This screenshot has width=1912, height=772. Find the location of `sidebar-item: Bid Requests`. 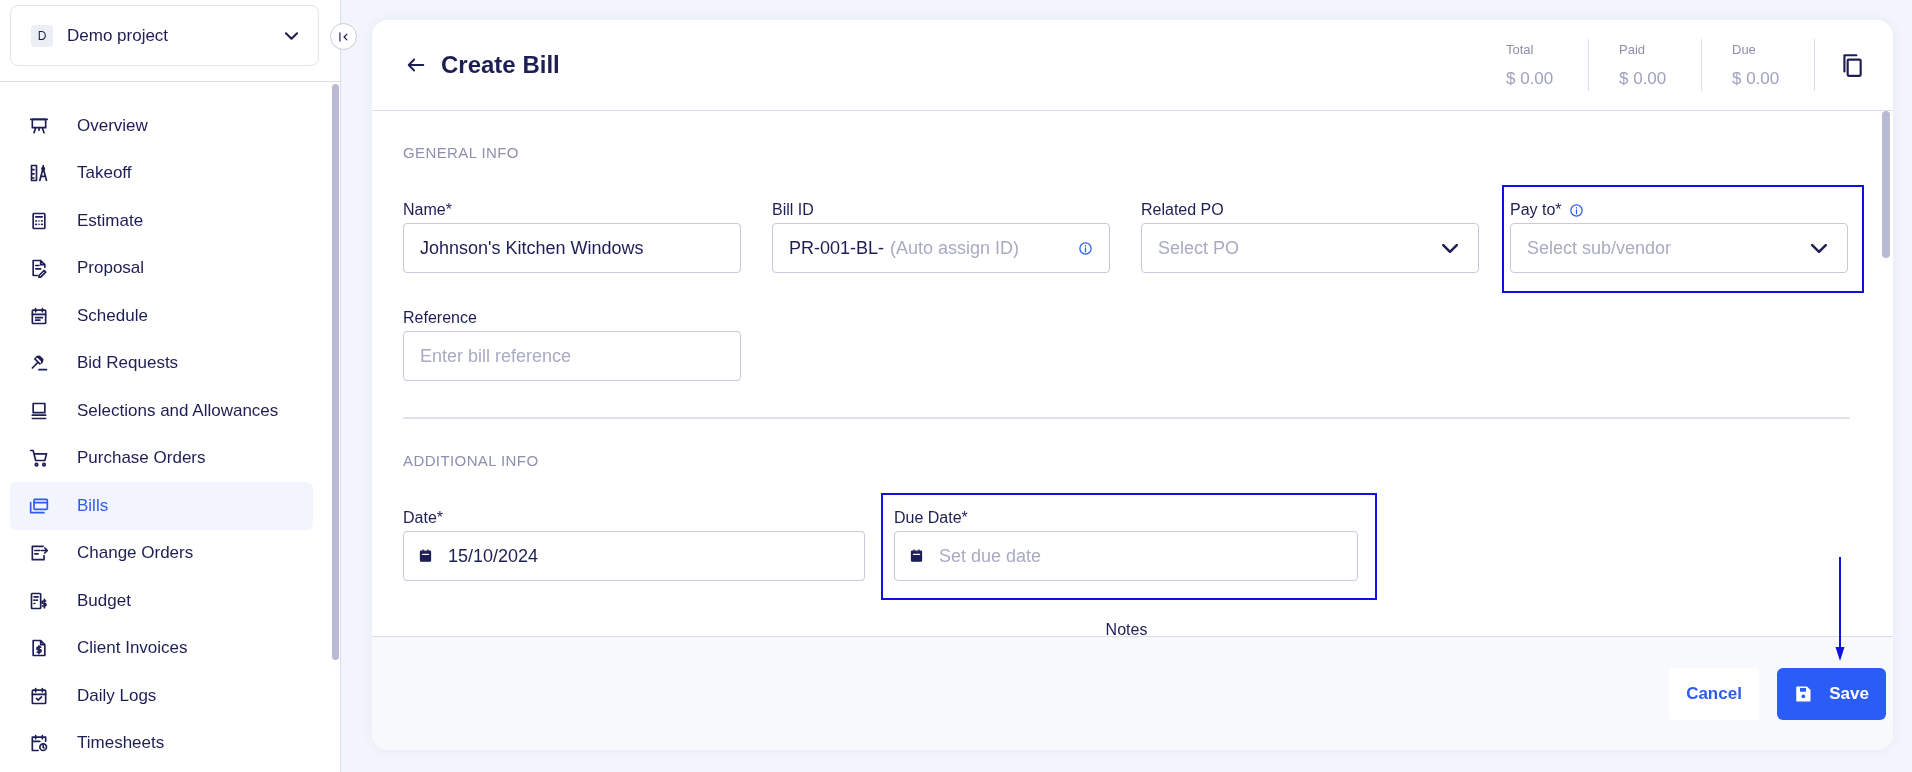

sidebar-item: Bid Requests is located at coordinates (161, 363).